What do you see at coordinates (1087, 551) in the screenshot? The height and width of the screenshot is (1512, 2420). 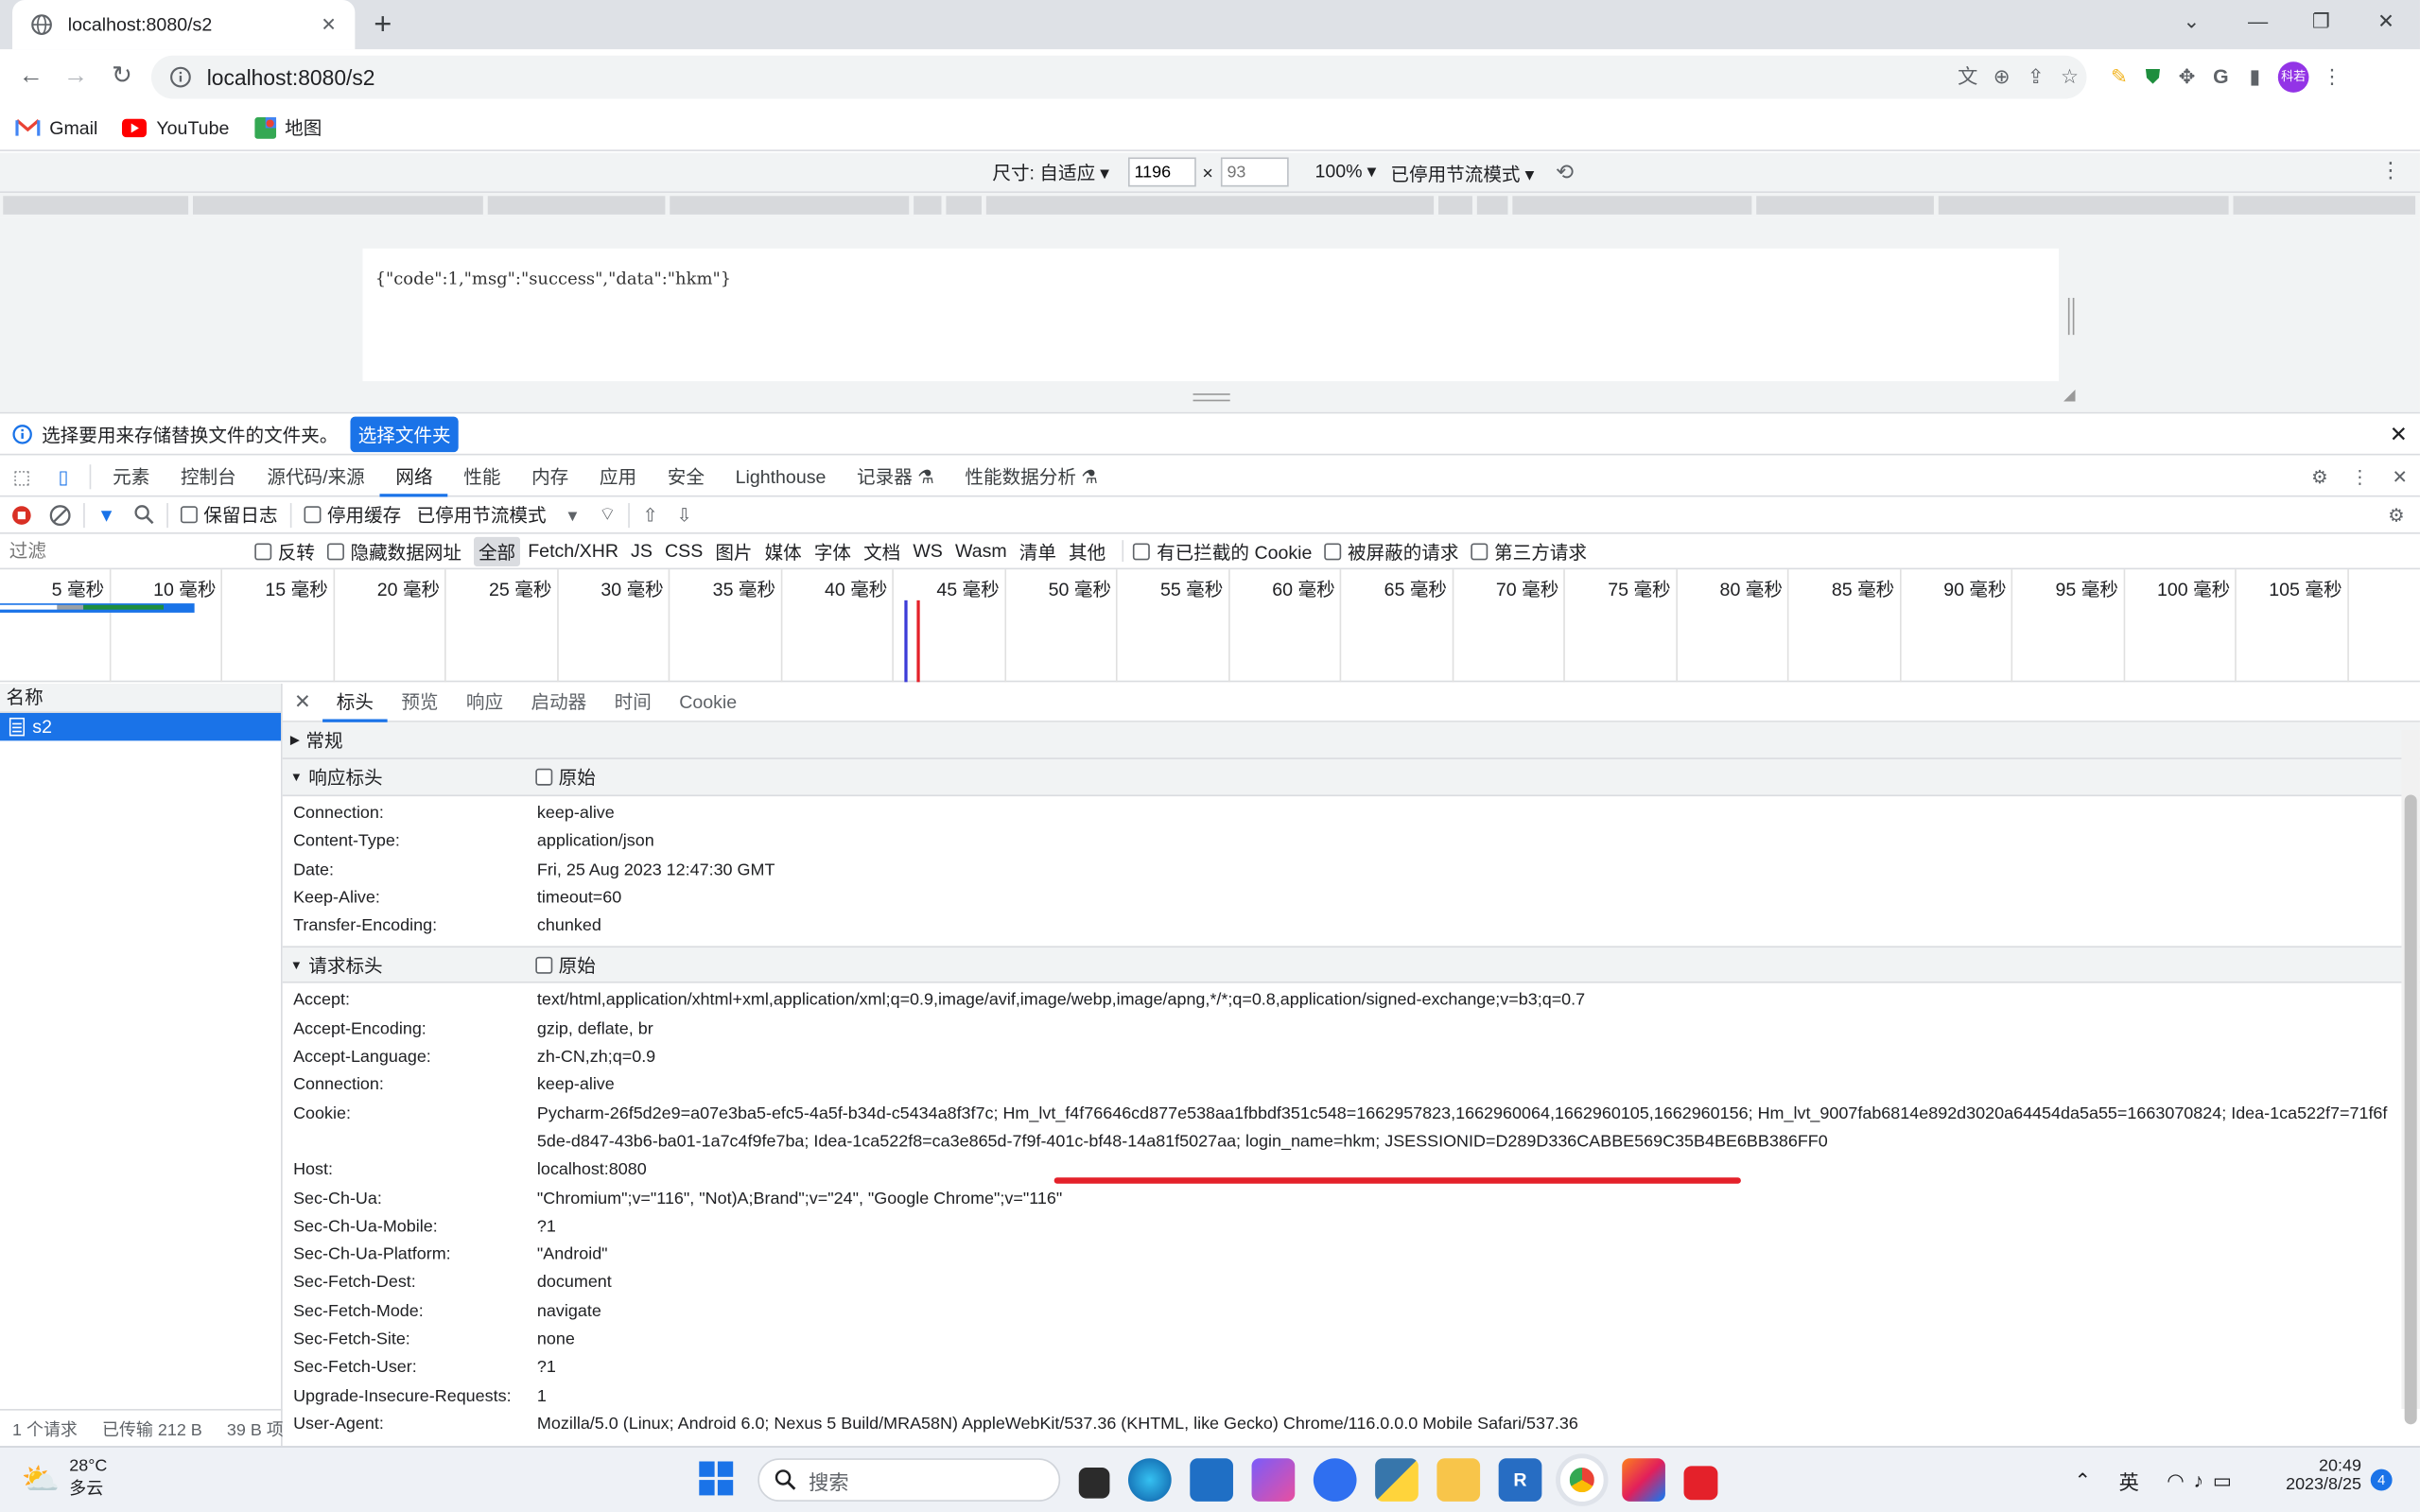 I see `resource-type-filter: 其他` at bounding box center [1087, 551].